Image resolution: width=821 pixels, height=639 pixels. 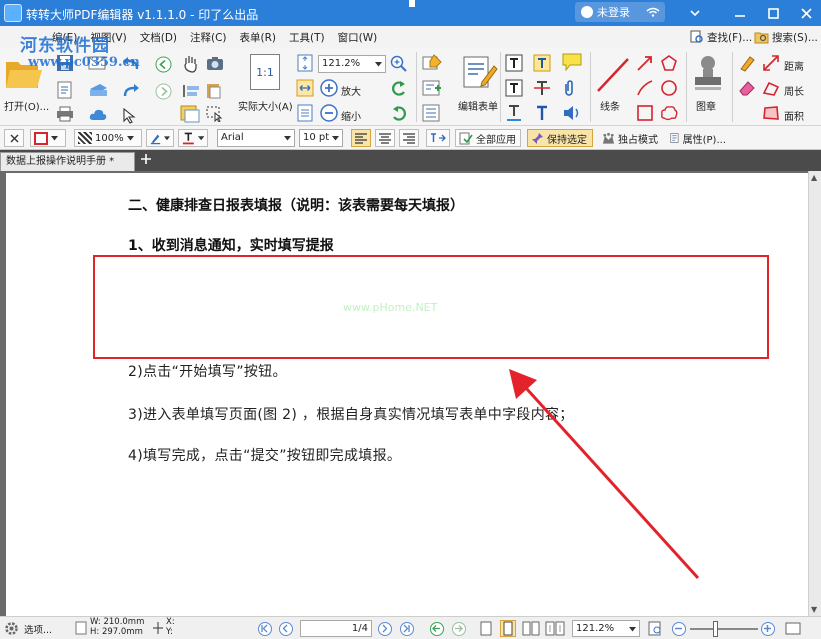 I want to click on perimeter-label: 周长, so click(x=794, y=90).